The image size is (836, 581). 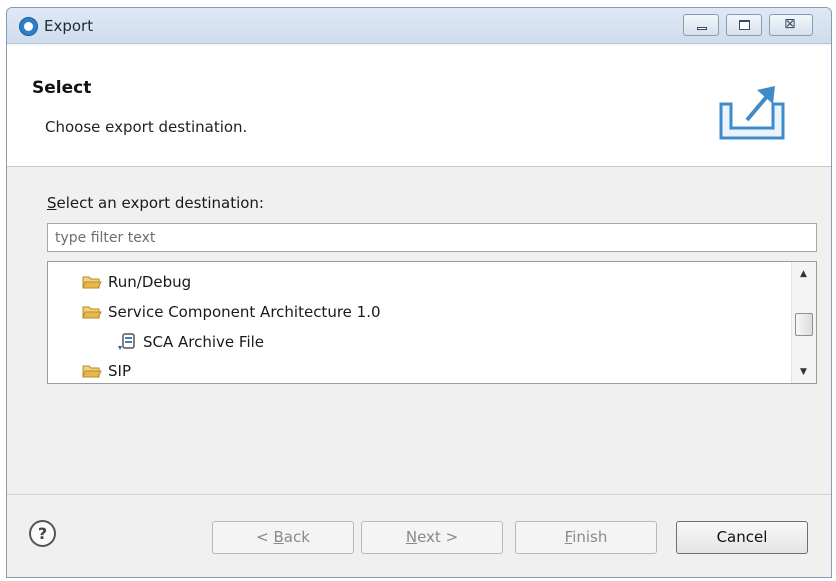 I want to click on close-icon: ⊠, so click(x=790, y=24).